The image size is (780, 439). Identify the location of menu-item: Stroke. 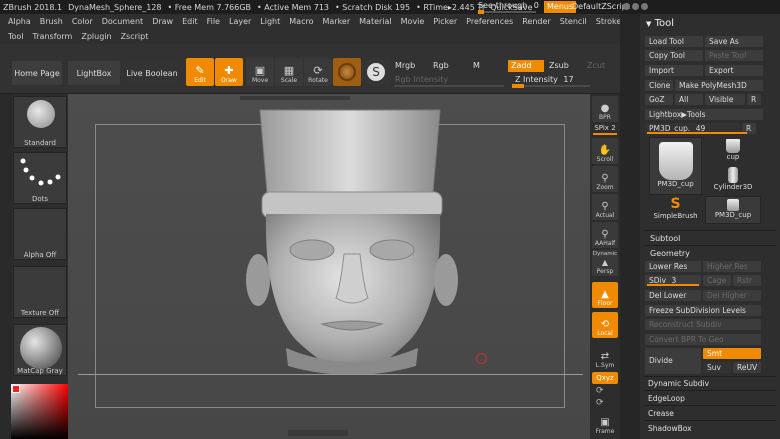
(609, 21).